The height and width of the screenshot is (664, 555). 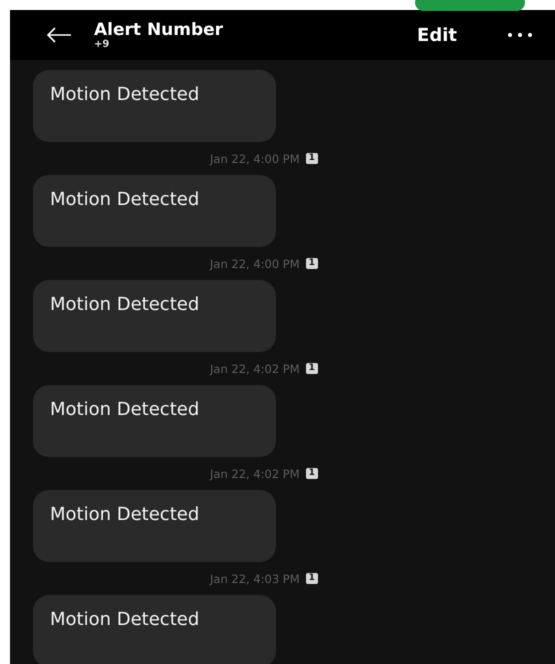 What do you see at coordinates (255, 579) in the screenshot?
I see `message-time: Jan 22, 4:03 PM` at bounding box center [255, 579].